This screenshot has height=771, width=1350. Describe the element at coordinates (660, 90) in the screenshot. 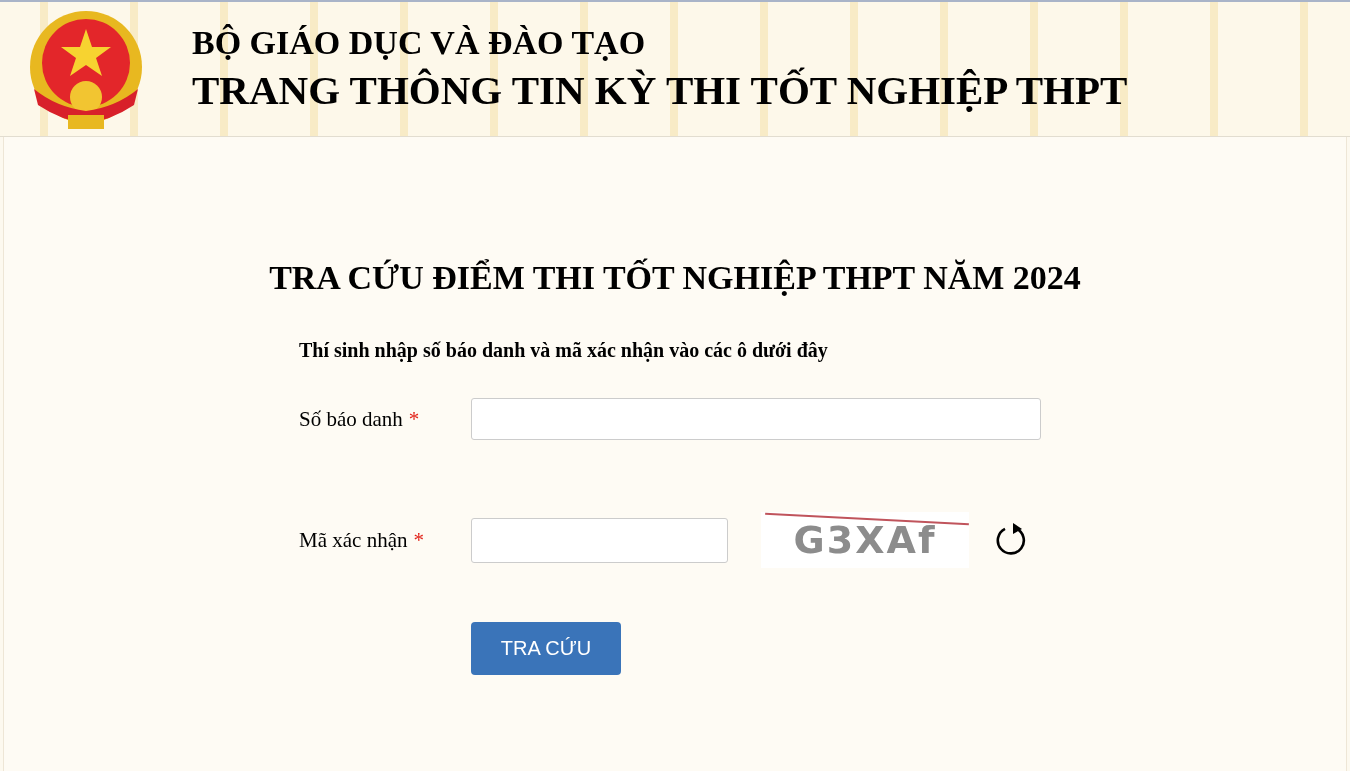

I see `site-title: TRANG THÔNG TIN KỲ THI TỐT NGHIỆP THPT` at that location.